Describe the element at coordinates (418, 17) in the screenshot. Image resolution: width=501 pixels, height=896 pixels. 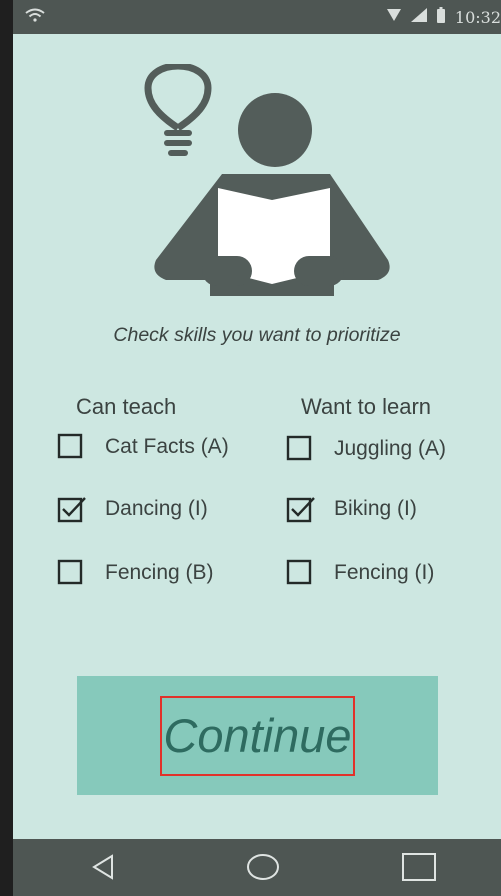
I see `cellular-icon` at that location.